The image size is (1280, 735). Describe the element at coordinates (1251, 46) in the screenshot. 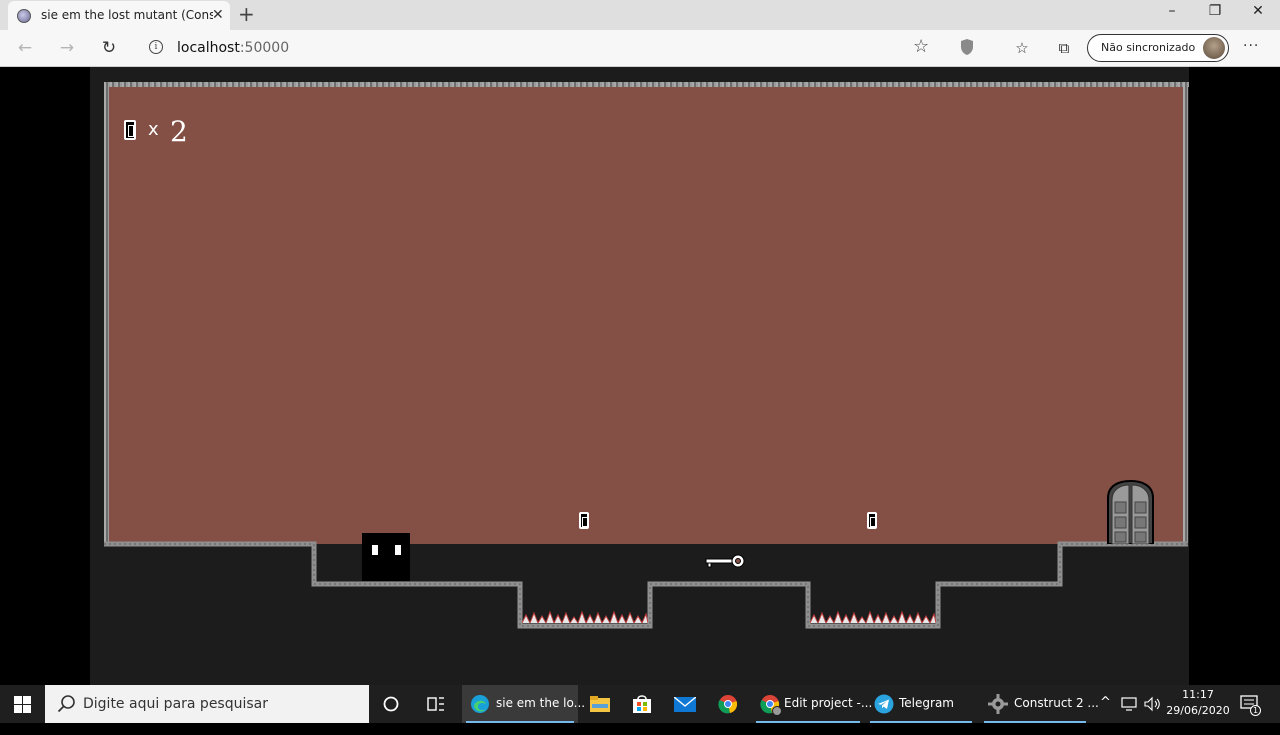

I see `more-icon: ···` at that location.